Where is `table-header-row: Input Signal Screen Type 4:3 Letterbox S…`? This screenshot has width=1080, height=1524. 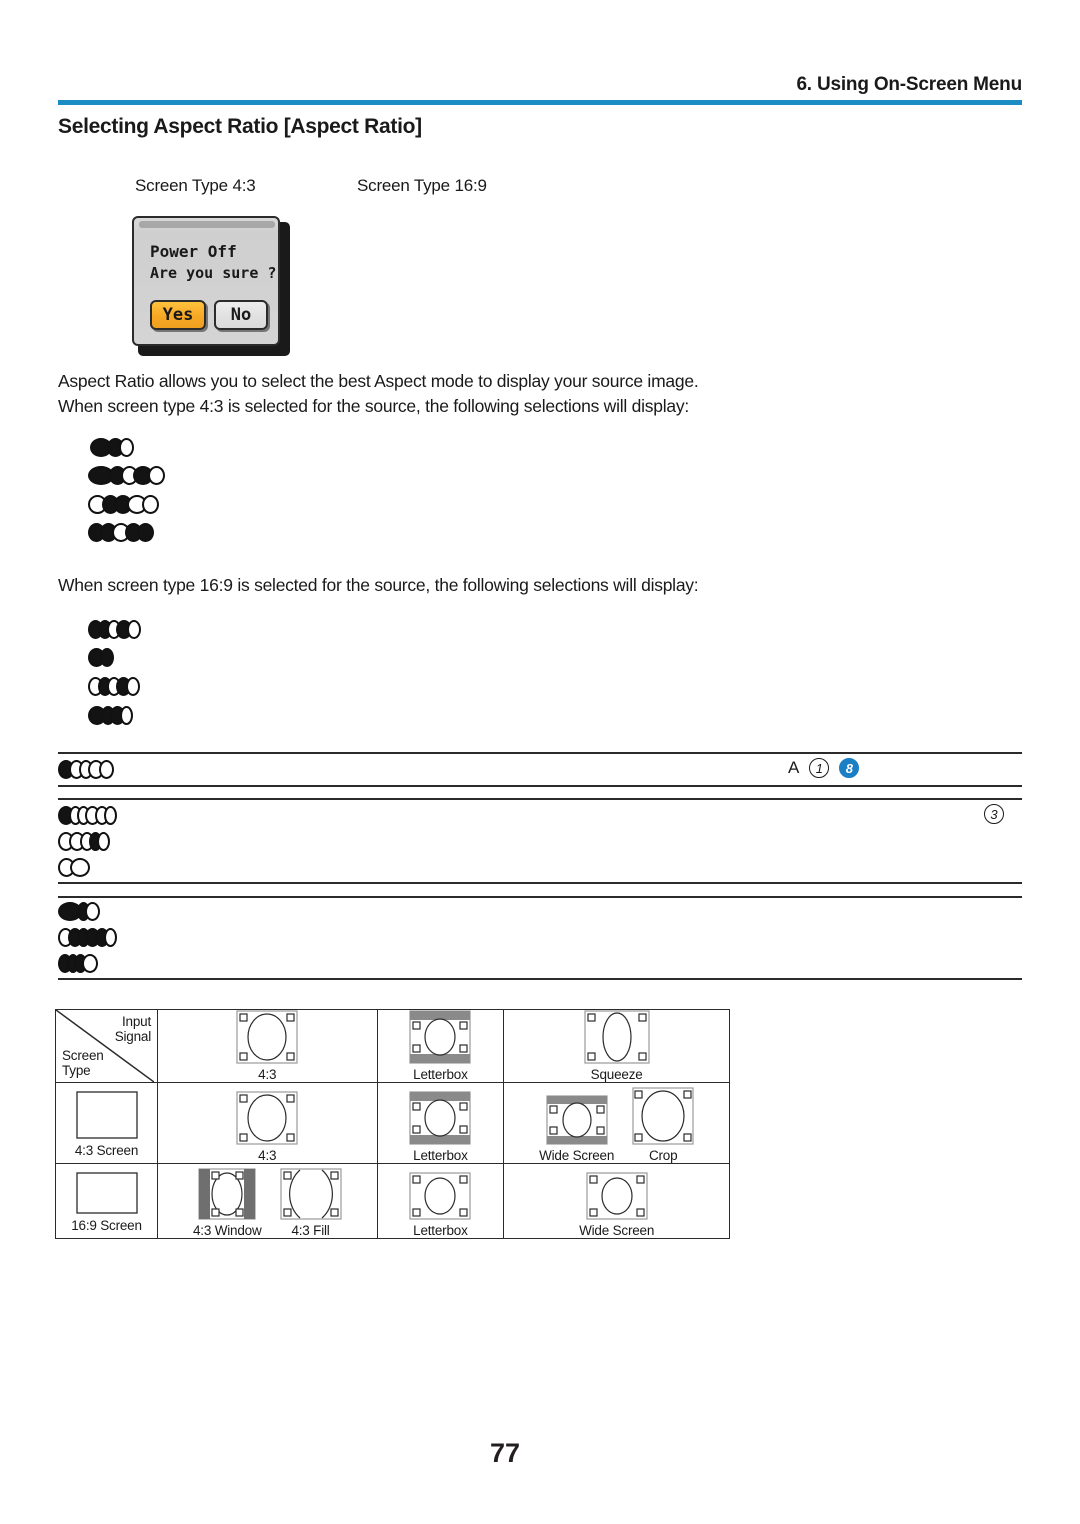 table-header-row: Input Signal Screen Type 4:3 Letterbox S… is located at coordinates (392, 1046).